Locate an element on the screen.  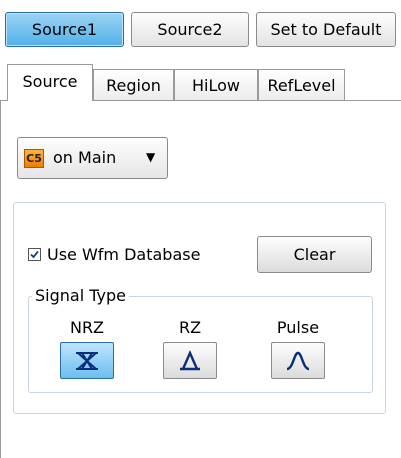
nrz-label: NRZ is located at coordinates (87, 327).